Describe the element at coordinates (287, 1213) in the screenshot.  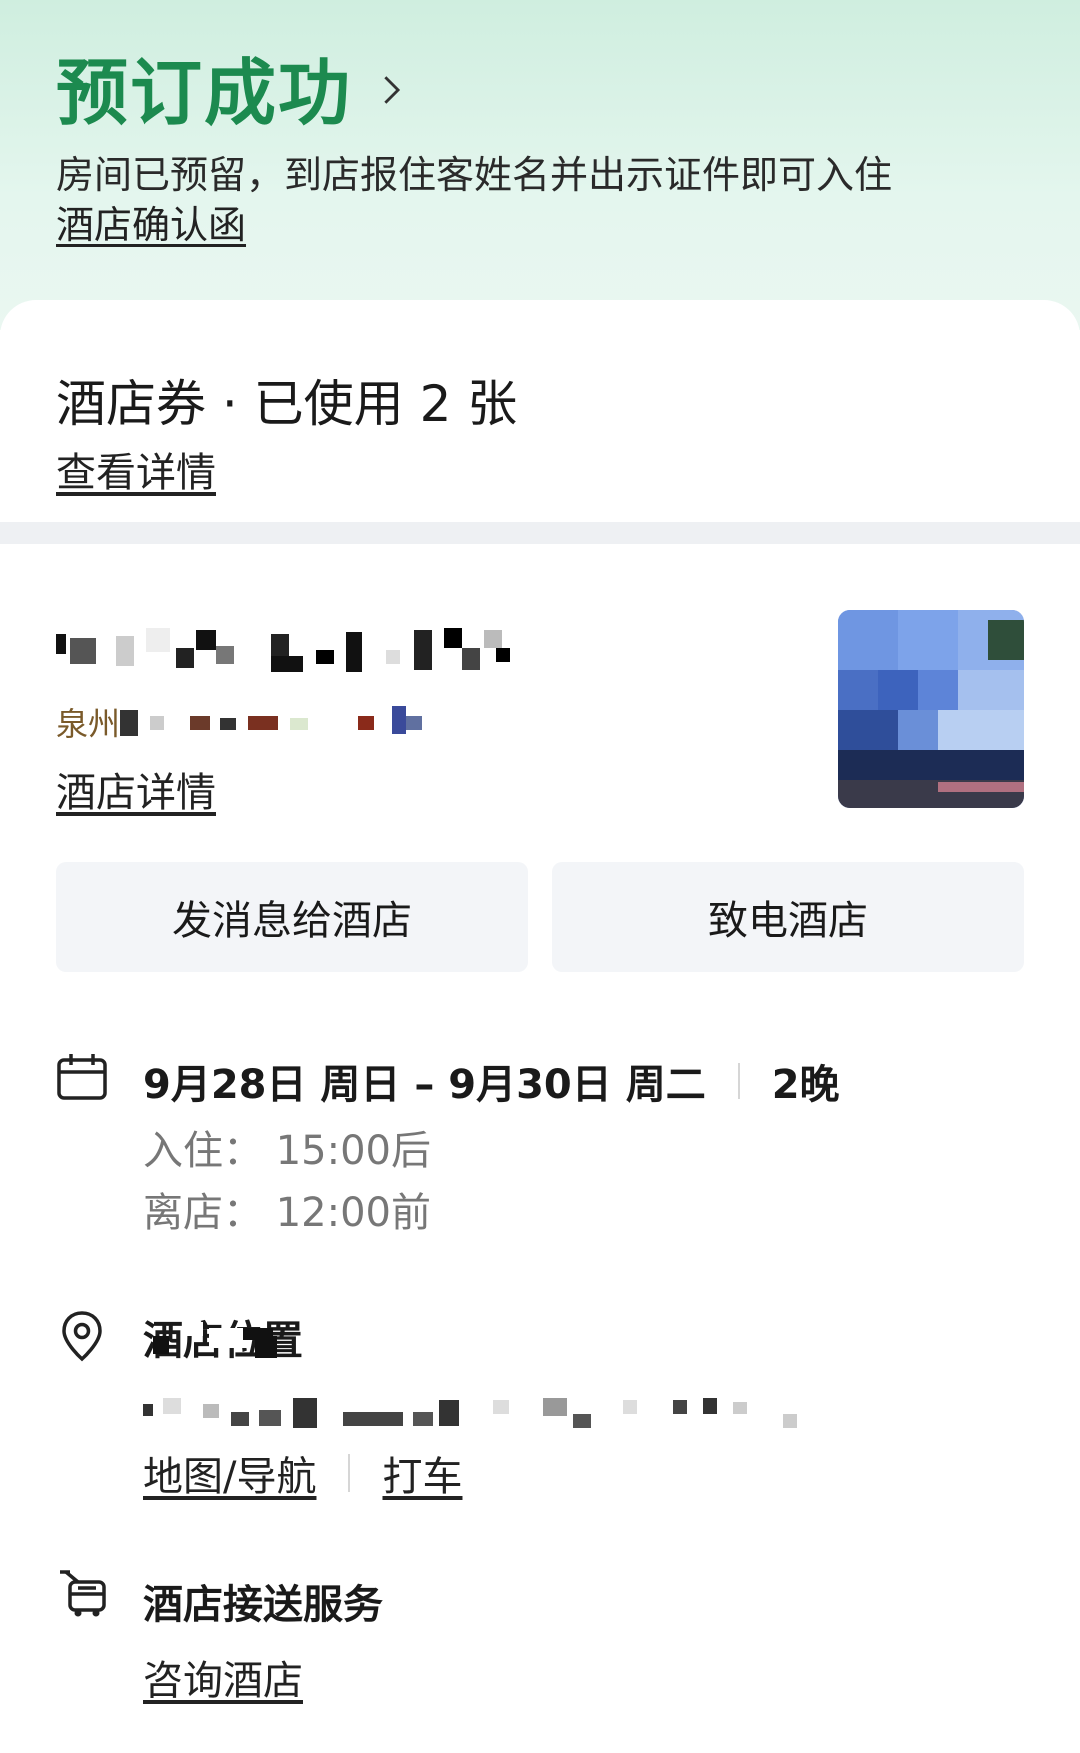
I see `checkout-time: 离店： 12:00前` at that location.